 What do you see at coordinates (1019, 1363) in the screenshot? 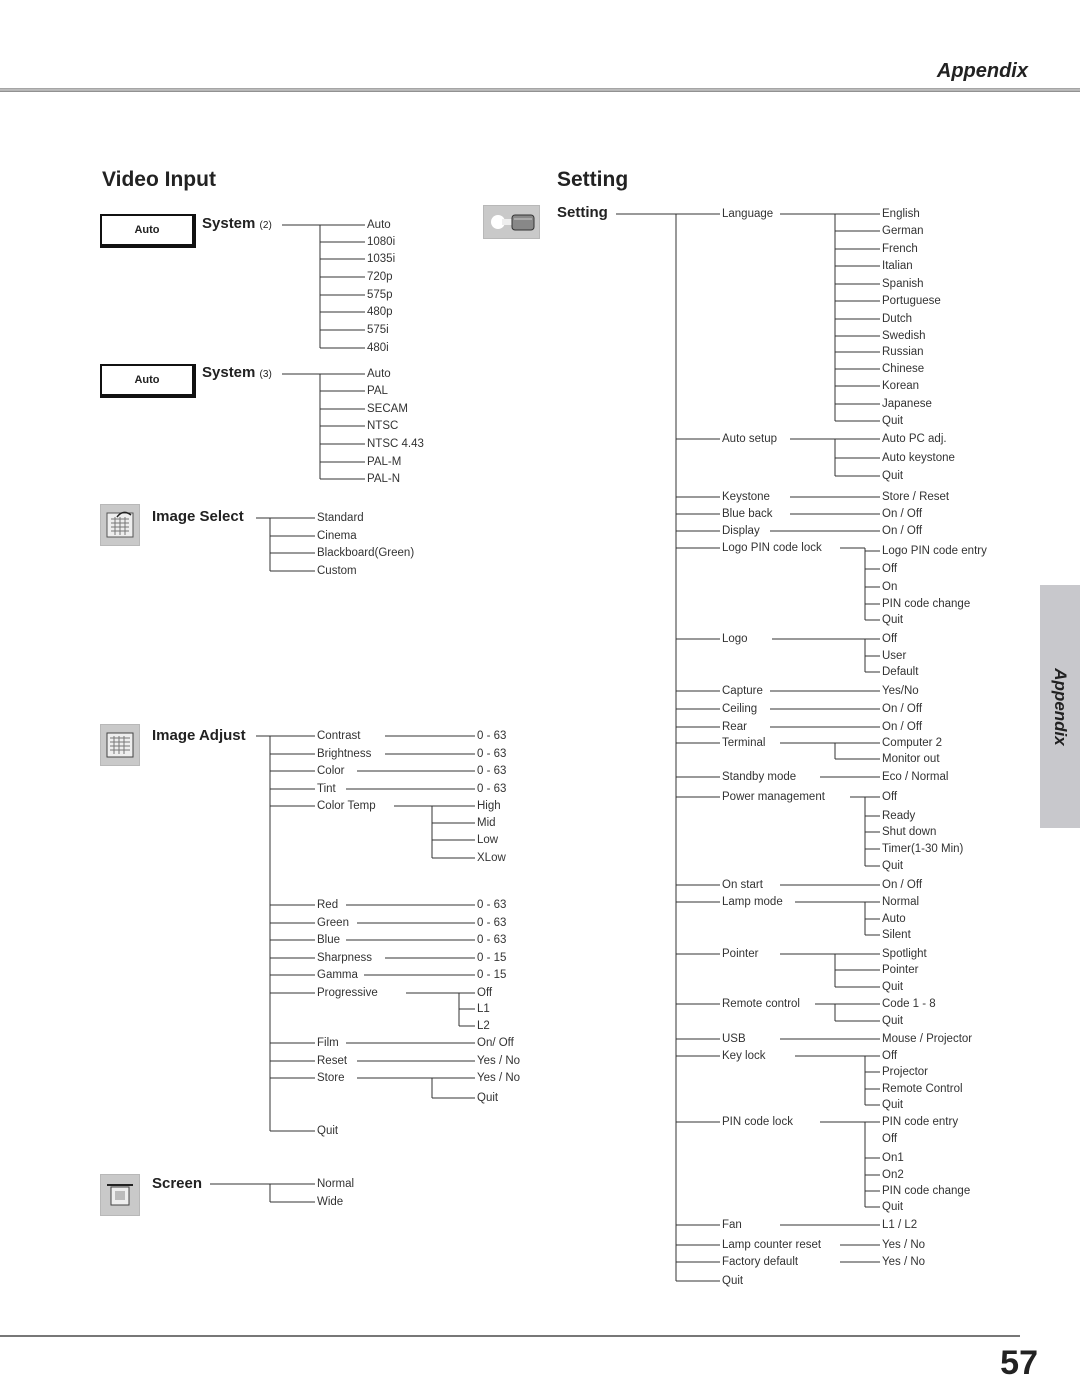
I see `page-number: 57` at bounding box center [1019, 1363].